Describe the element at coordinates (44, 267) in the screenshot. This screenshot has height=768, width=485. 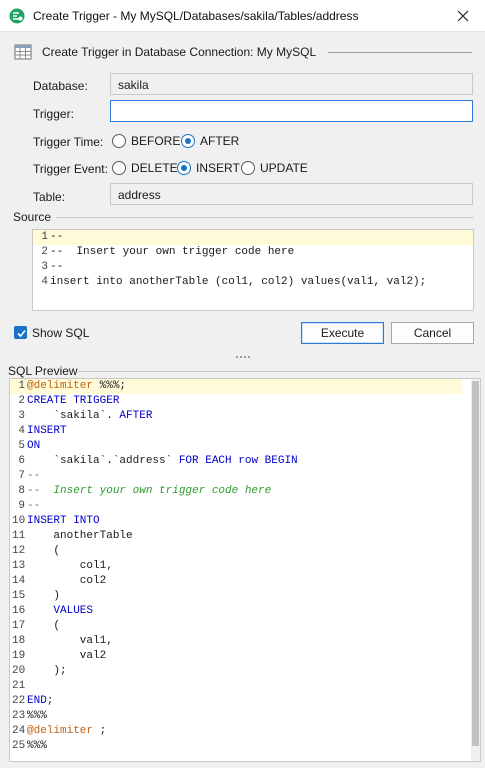
I see `line-number: 3` at that location.